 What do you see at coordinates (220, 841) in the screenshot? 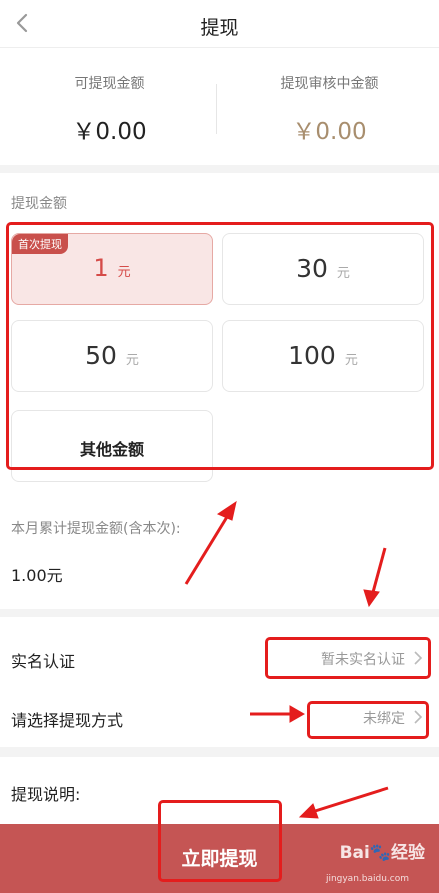
I see `highlight-box-submit` at bounding box center [220, 841].